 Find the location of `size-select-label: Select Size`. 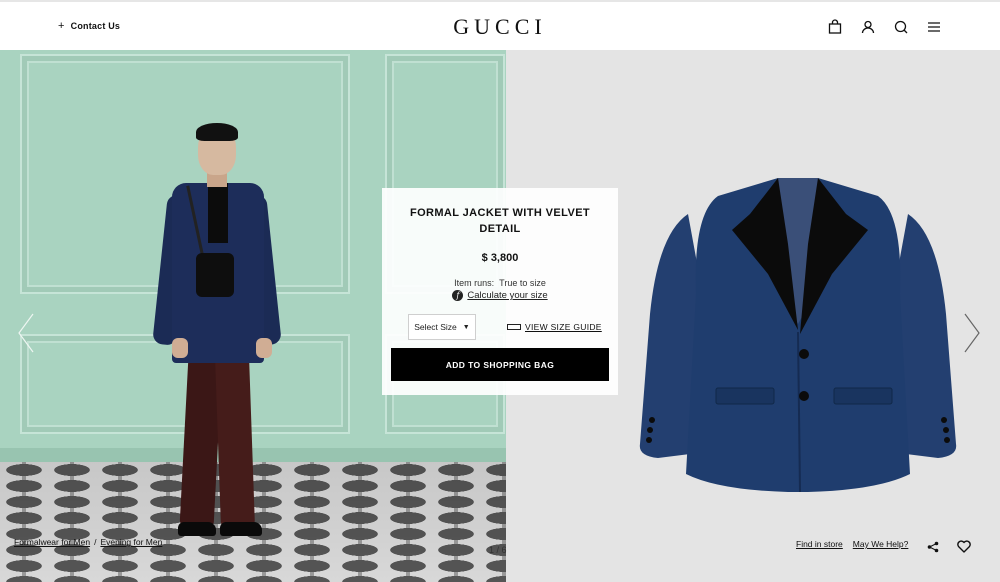

size-select-label: Select Size is located at coordinates (435, 327).